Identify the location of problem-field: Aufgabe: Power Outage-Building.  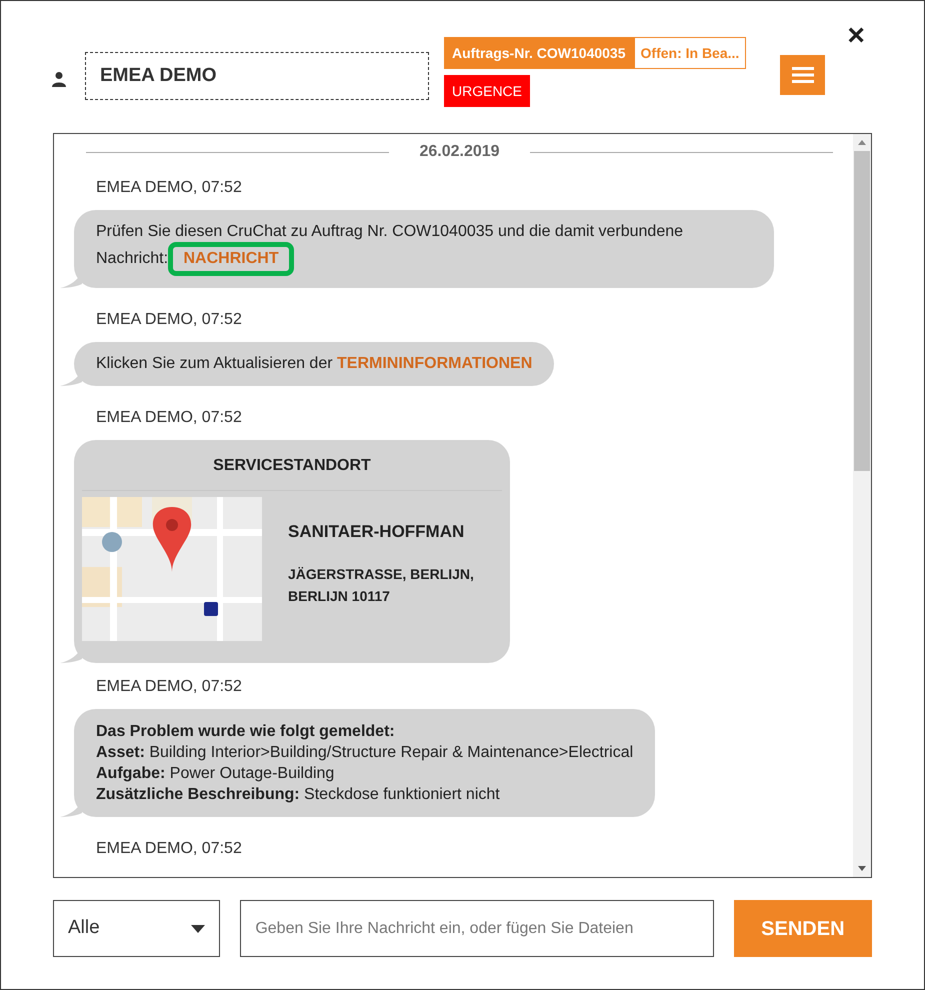
(365, 773).